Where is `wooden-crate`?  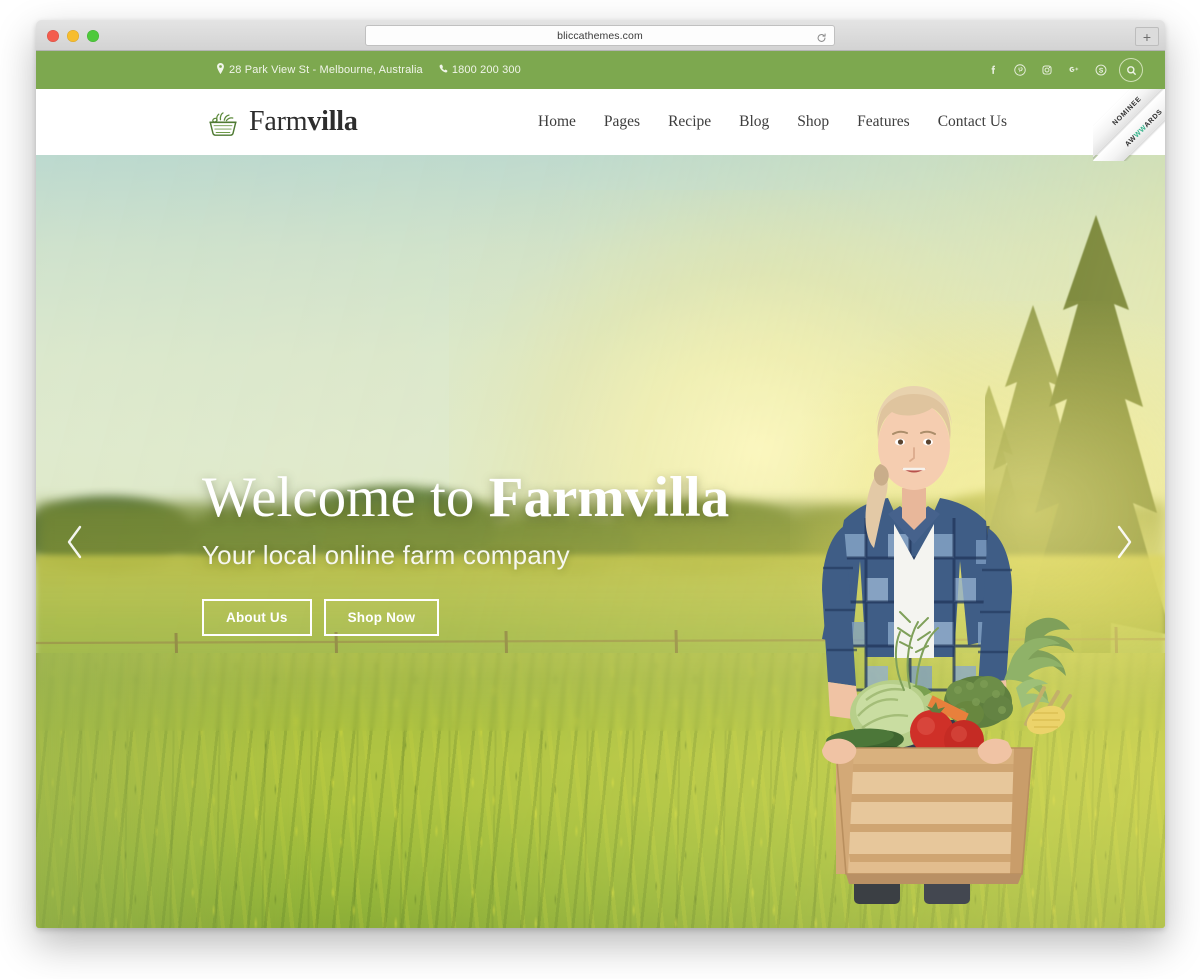 wooden-crate is located at coordinates (934, 815).